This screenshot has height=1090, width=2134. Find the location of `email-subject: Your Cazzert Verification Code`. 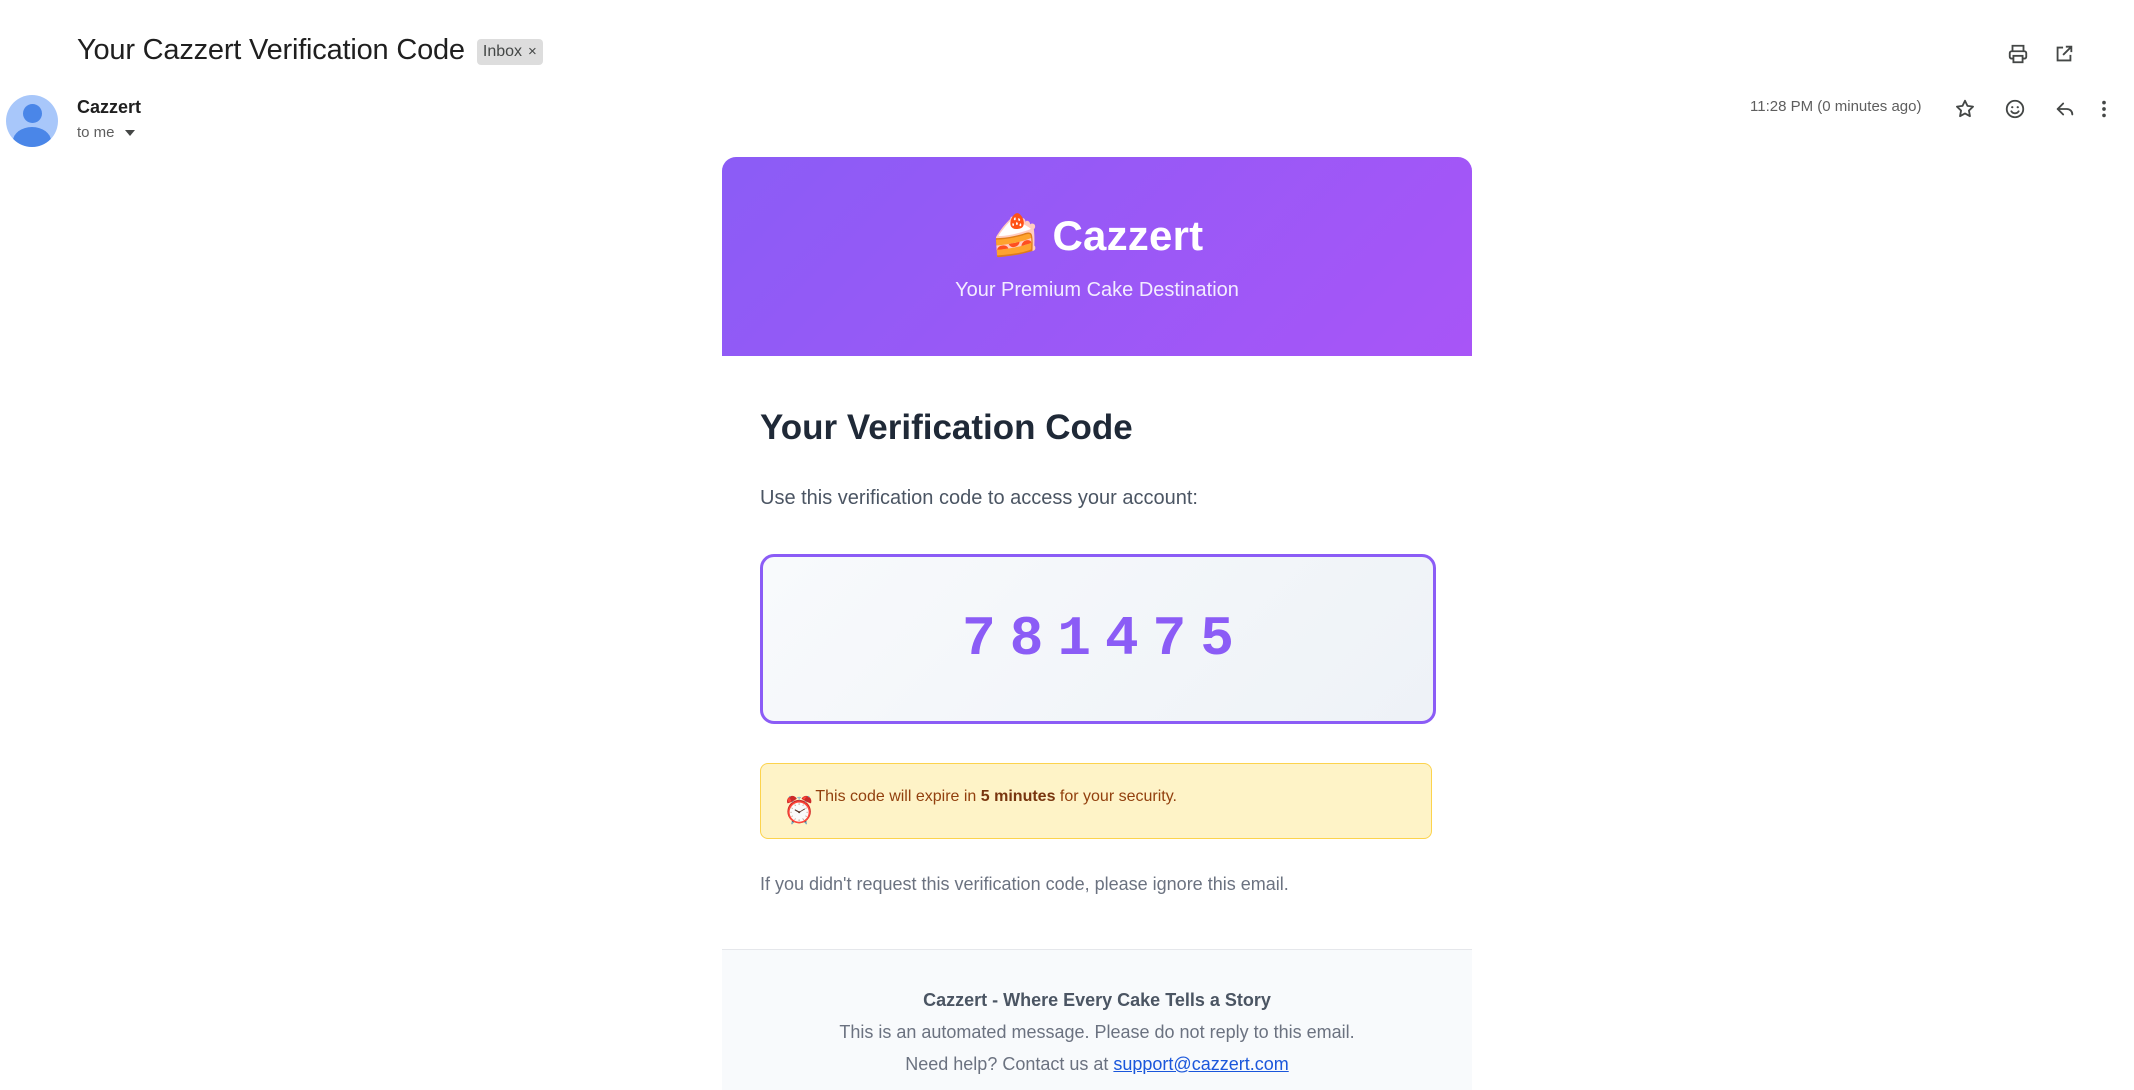

email-subject: Your Cazzert Verification Code is located at coordinates (271, 50).